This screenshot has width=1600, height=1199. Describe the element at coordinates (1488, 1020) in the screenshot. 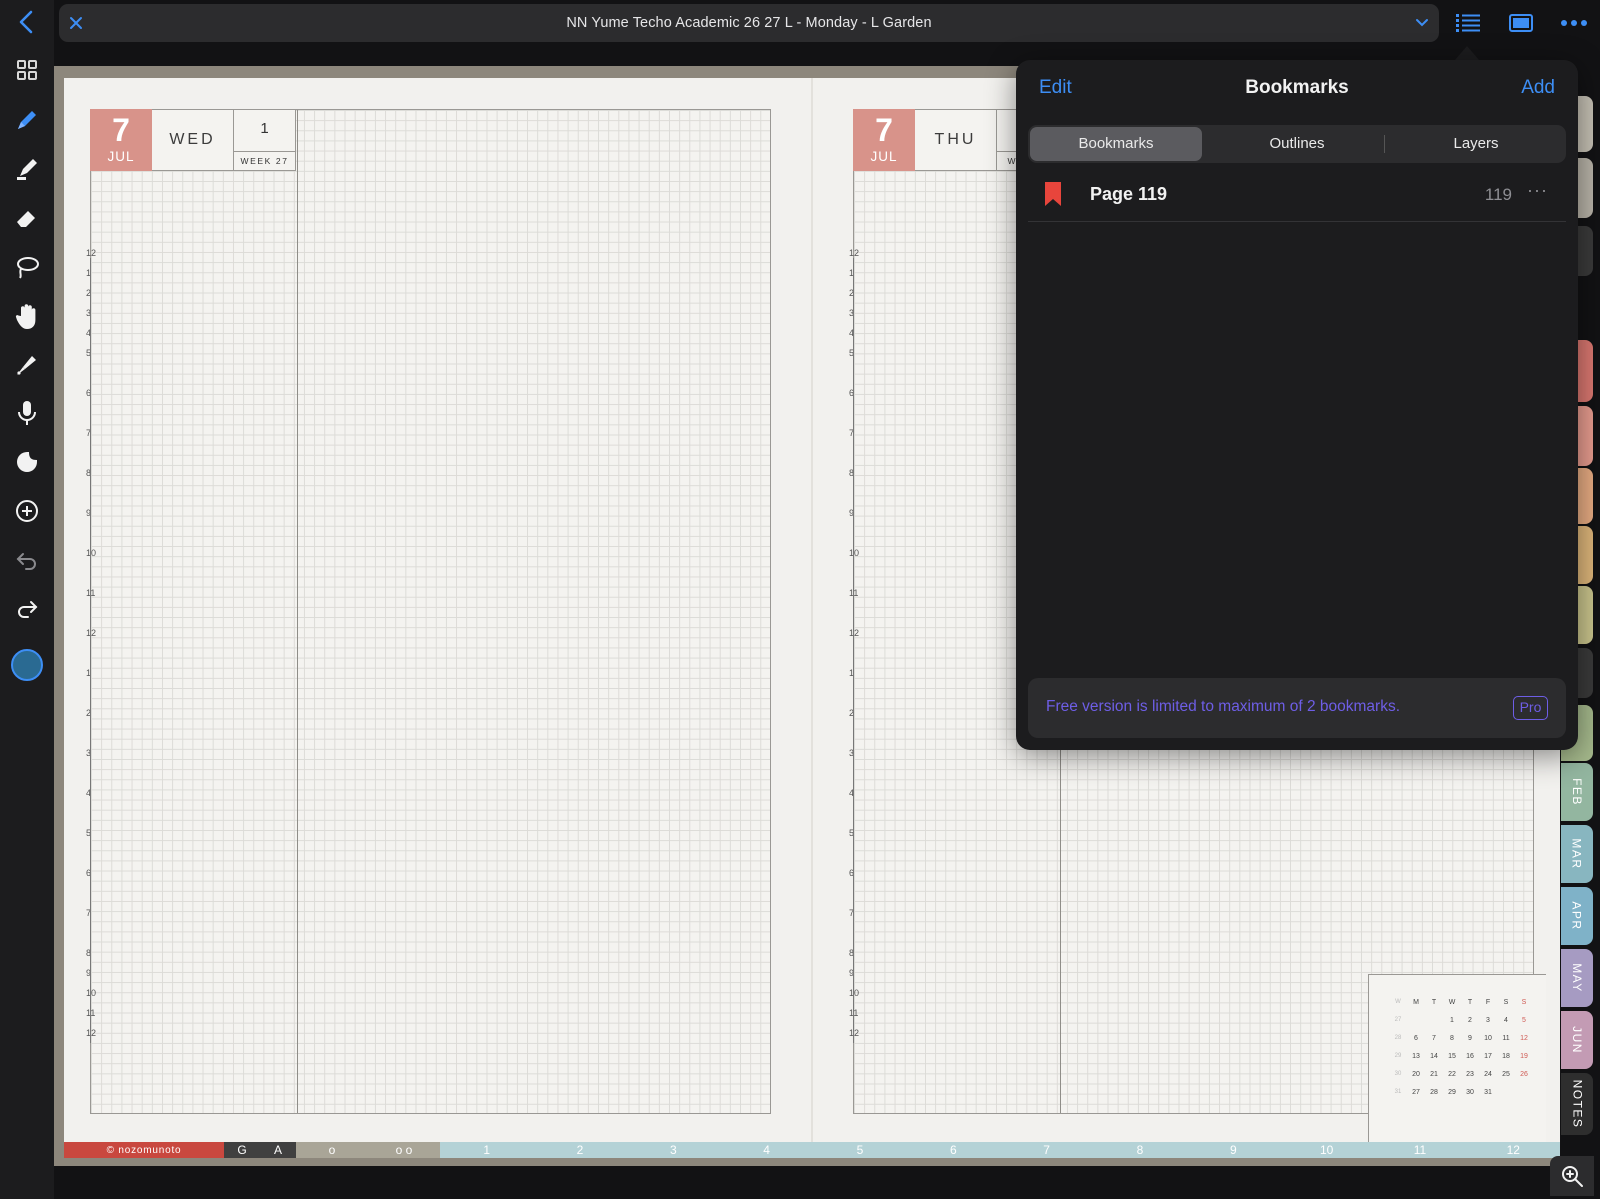

I see `calendar-day: 3` at that location.